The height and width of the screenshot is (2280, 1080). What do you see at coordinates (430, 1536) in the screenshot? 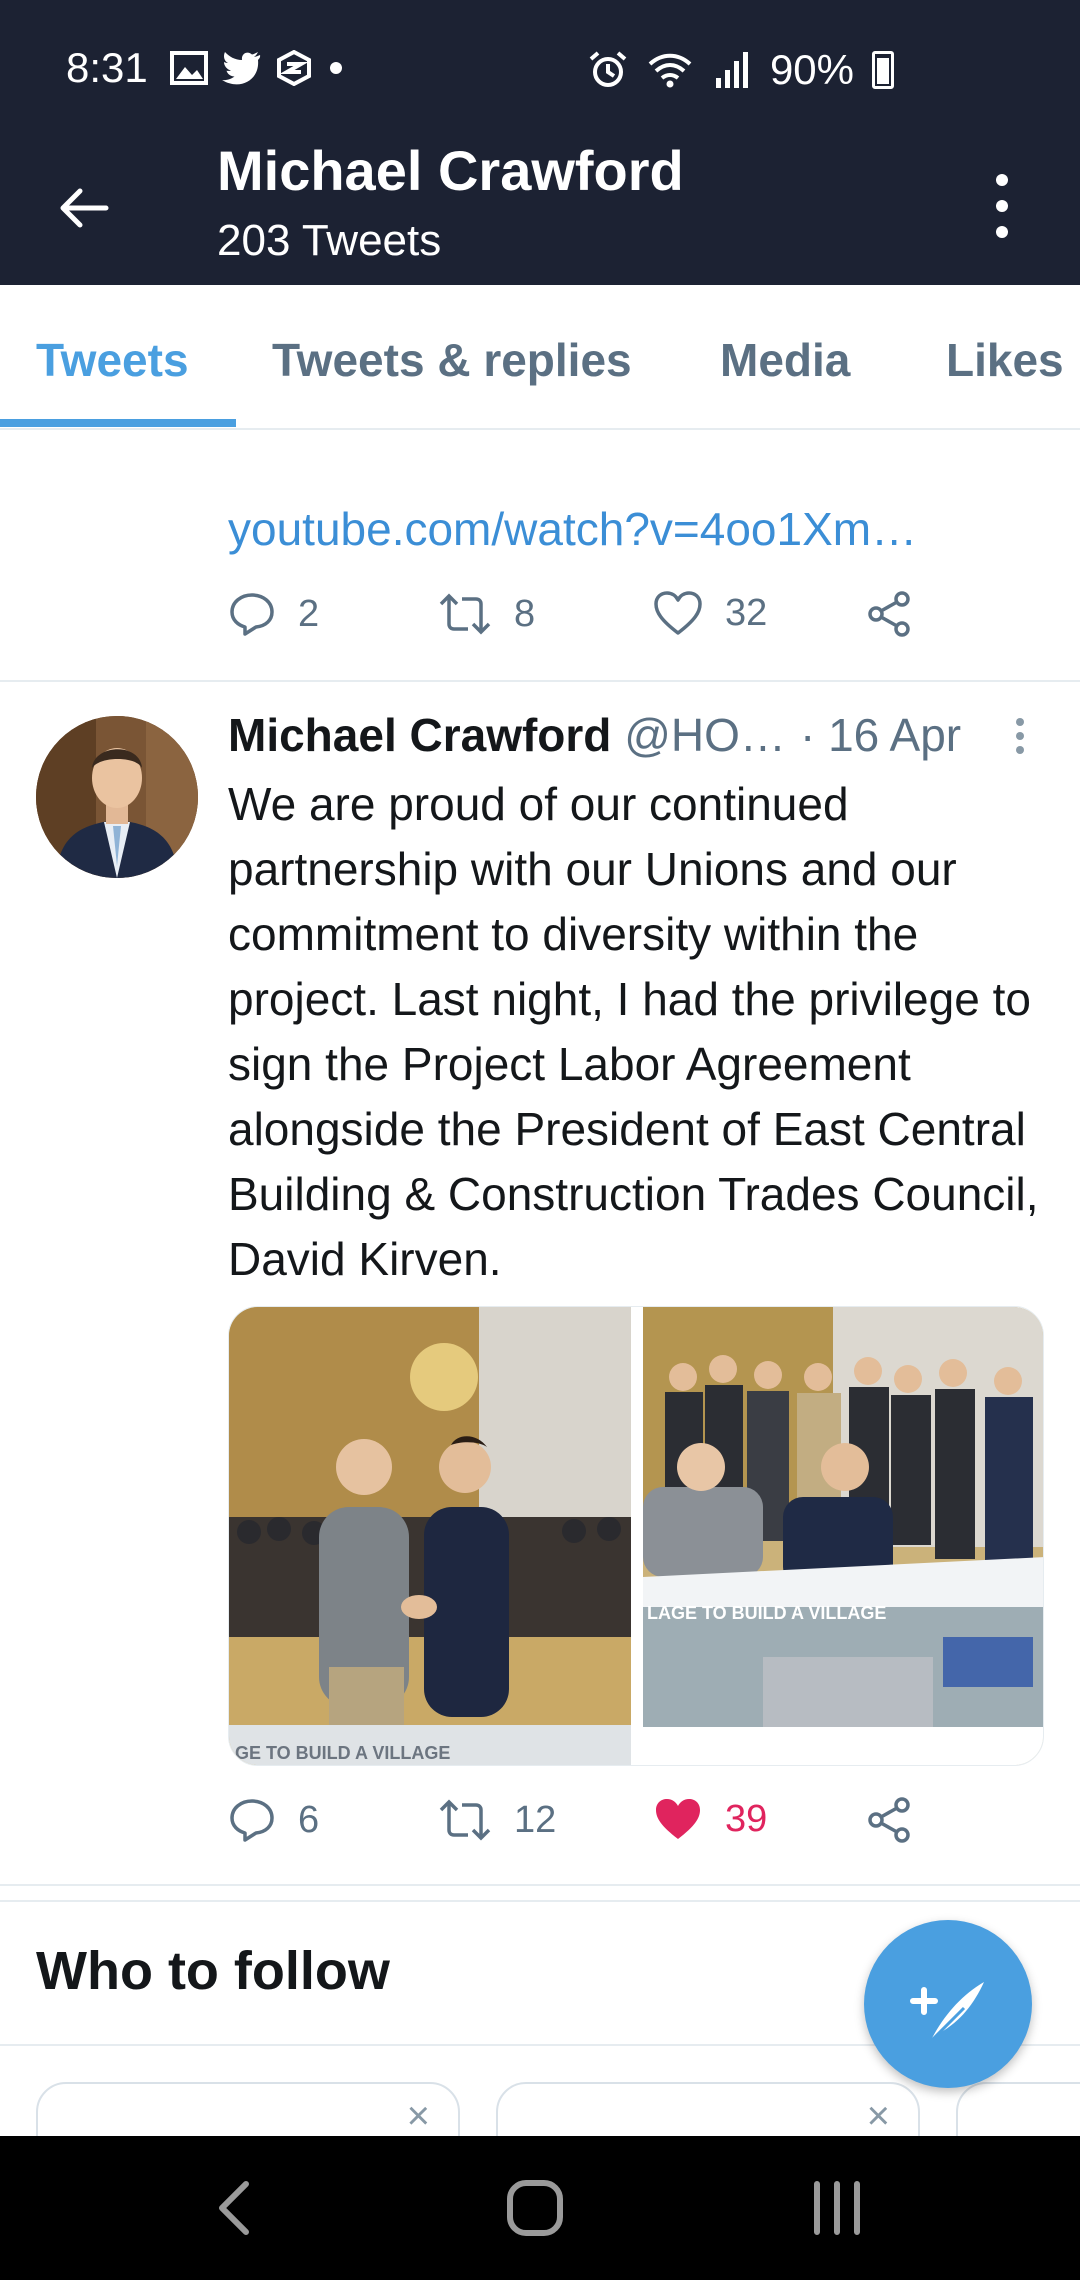
I see `tweet-photo-handshake: GE TO BUILD A VILLAGE` at bounding box center [430, 1536].